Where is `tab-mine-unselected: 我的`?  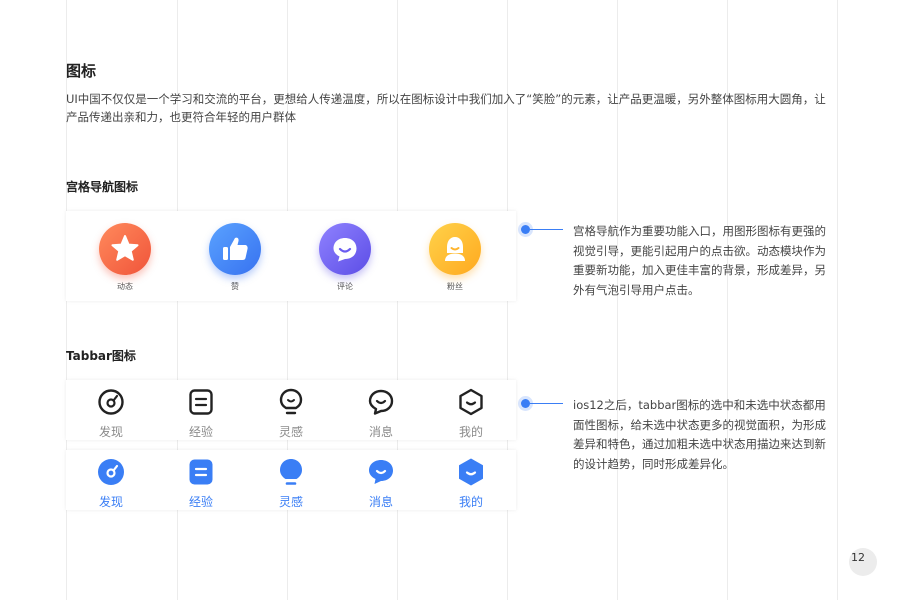 tab-mine-unselected: 我的 is located at coordinates (471, 413).